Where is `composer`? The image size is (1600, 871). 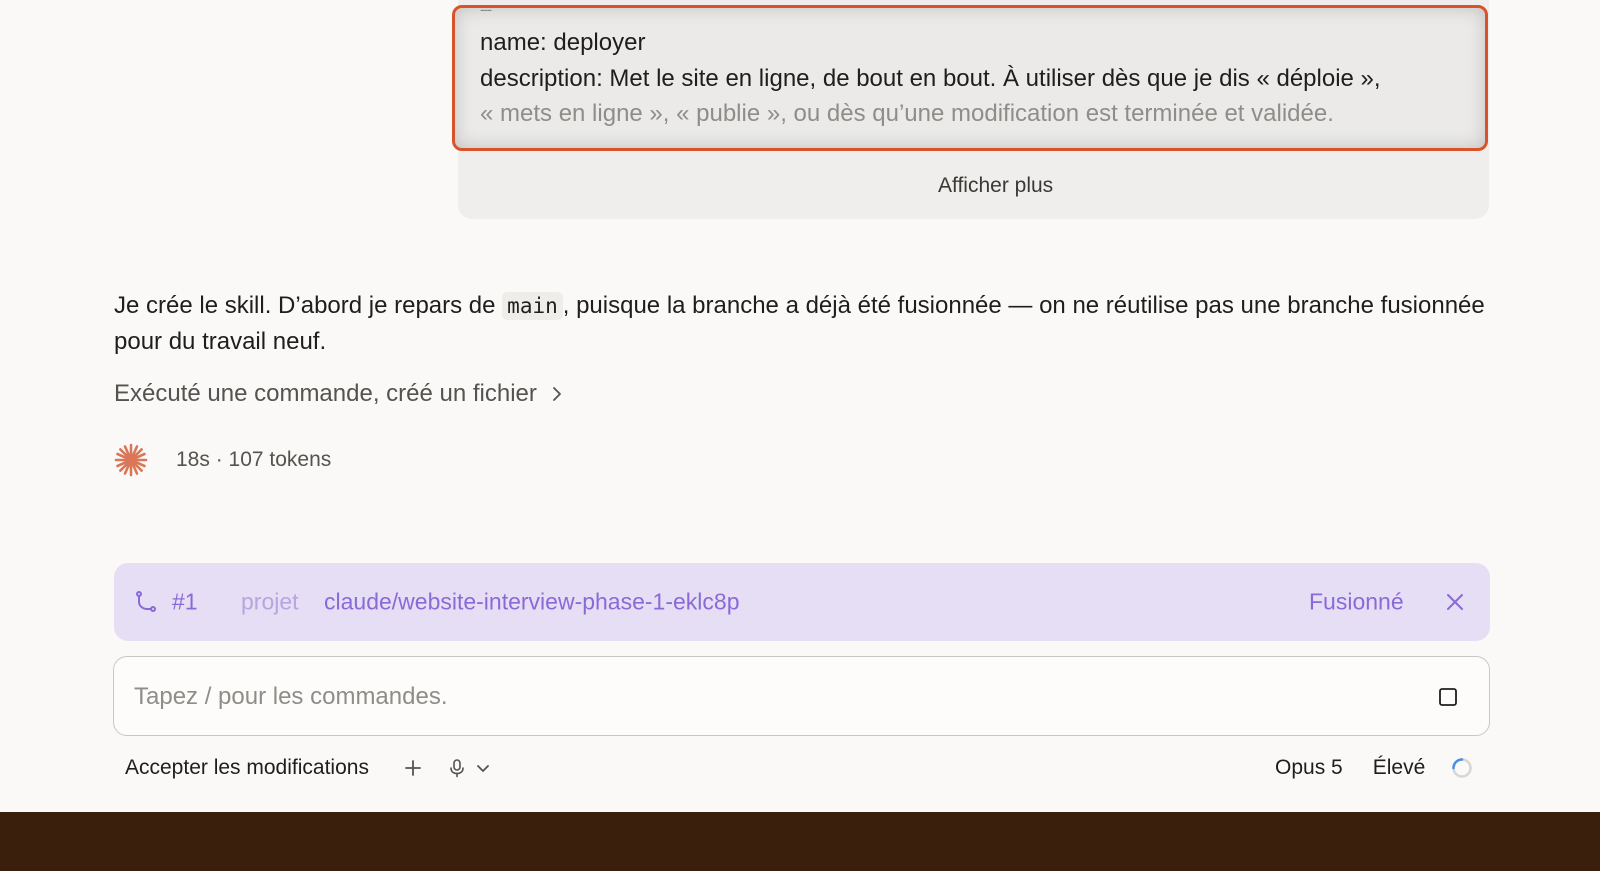
composer is located at coordinates (801, 696).